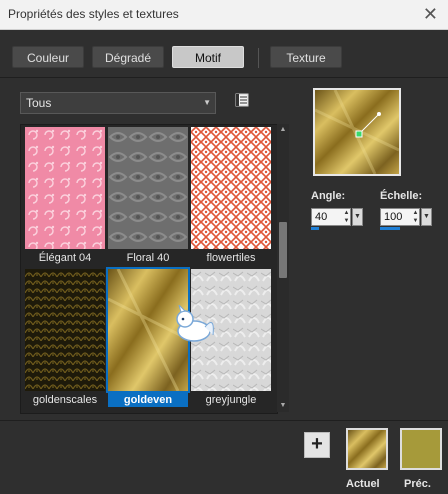  What do you see at coordinates (406, 219) in the screenshot?
I see `scale-spinner: 100 ▲ ▼ ▼` at bounding box center [406, 219].